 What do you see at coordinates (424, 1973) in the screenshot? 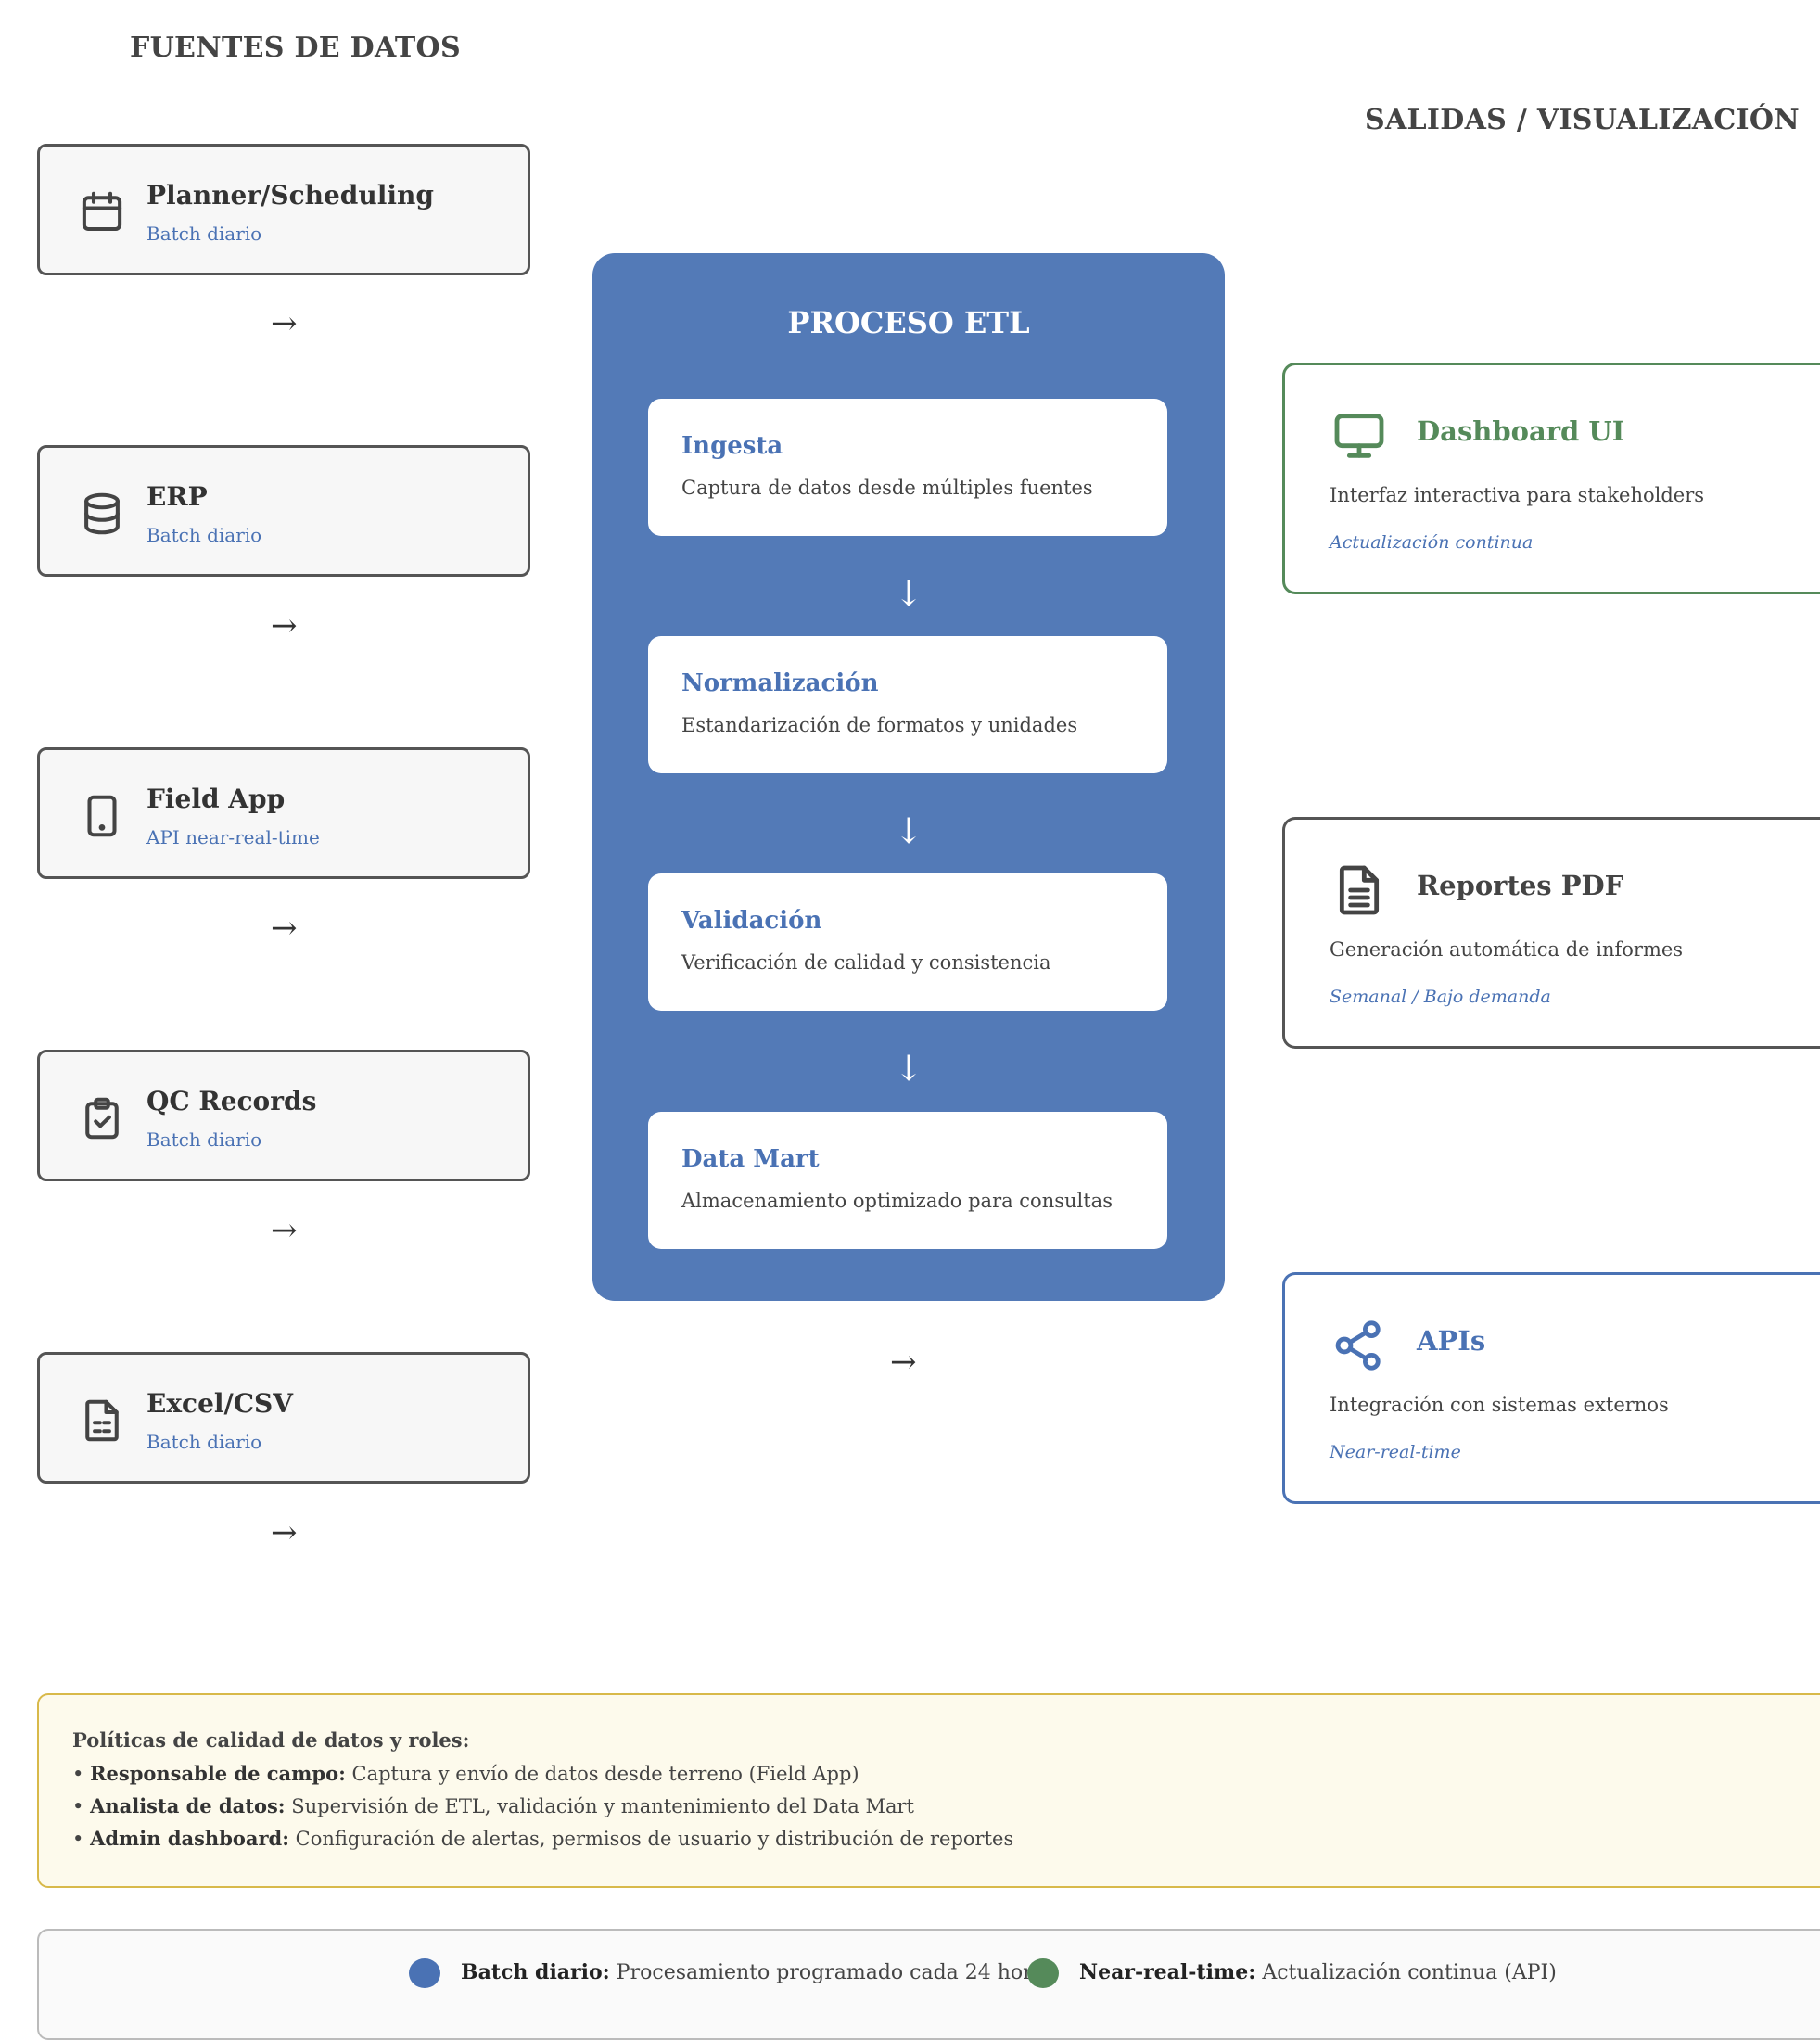
I see `legend-dot-batch` at bounding box center [424, 1973].